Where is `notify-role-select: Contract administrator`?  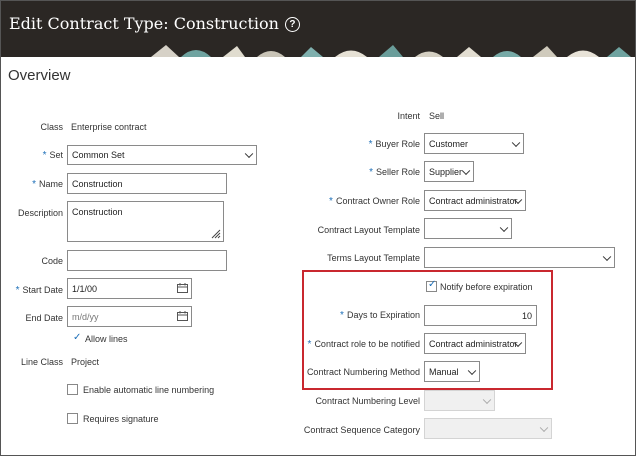
notify-role-select: Contract administrator is located at coordinates (475, 343).